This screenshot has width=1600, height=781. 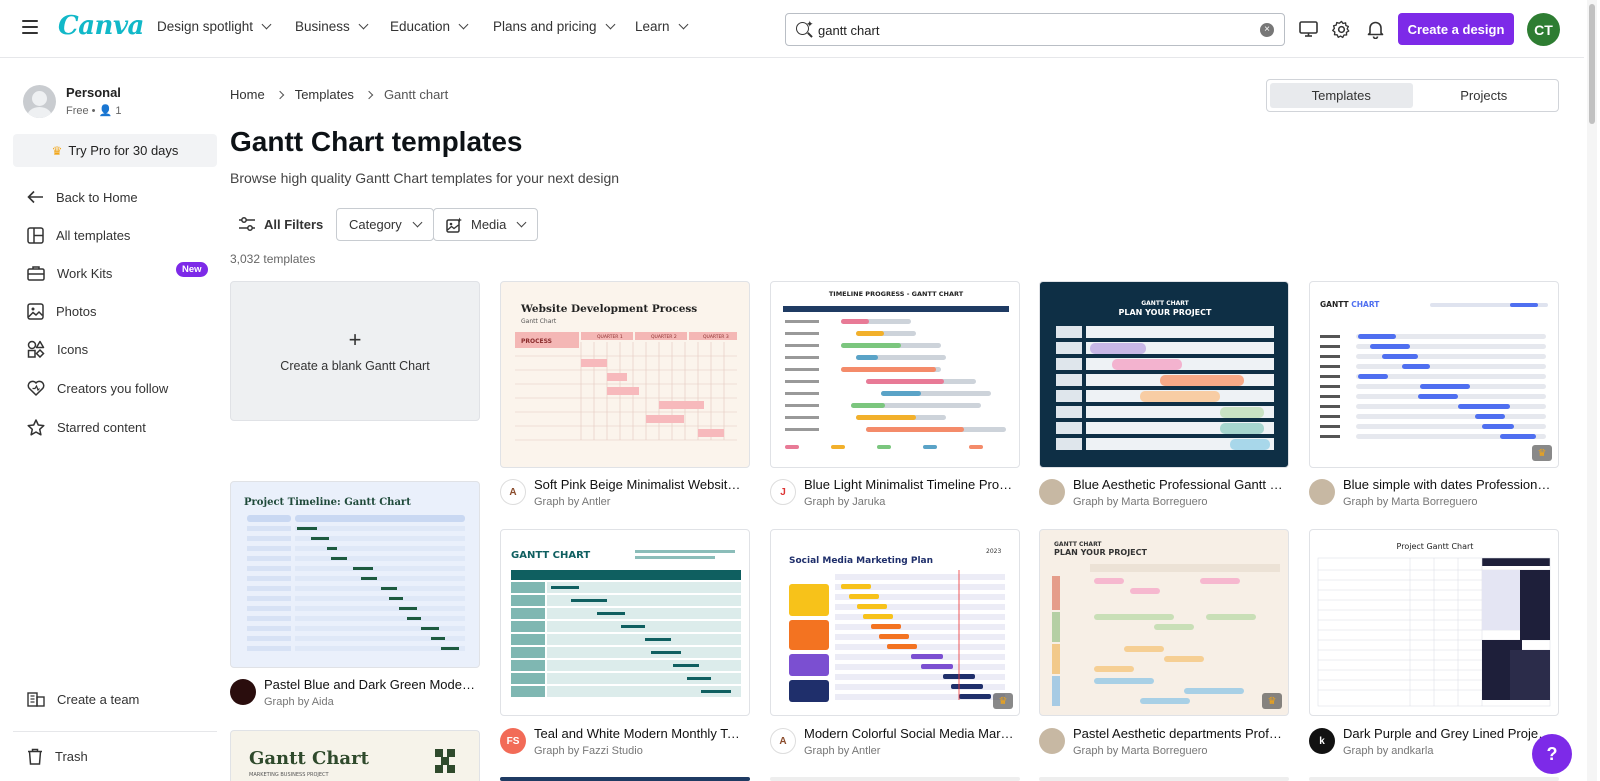 What do you see at coordinates (429, 26) in the screenshot?
I see `nav-education: Education` at bounding box center [429, 26].